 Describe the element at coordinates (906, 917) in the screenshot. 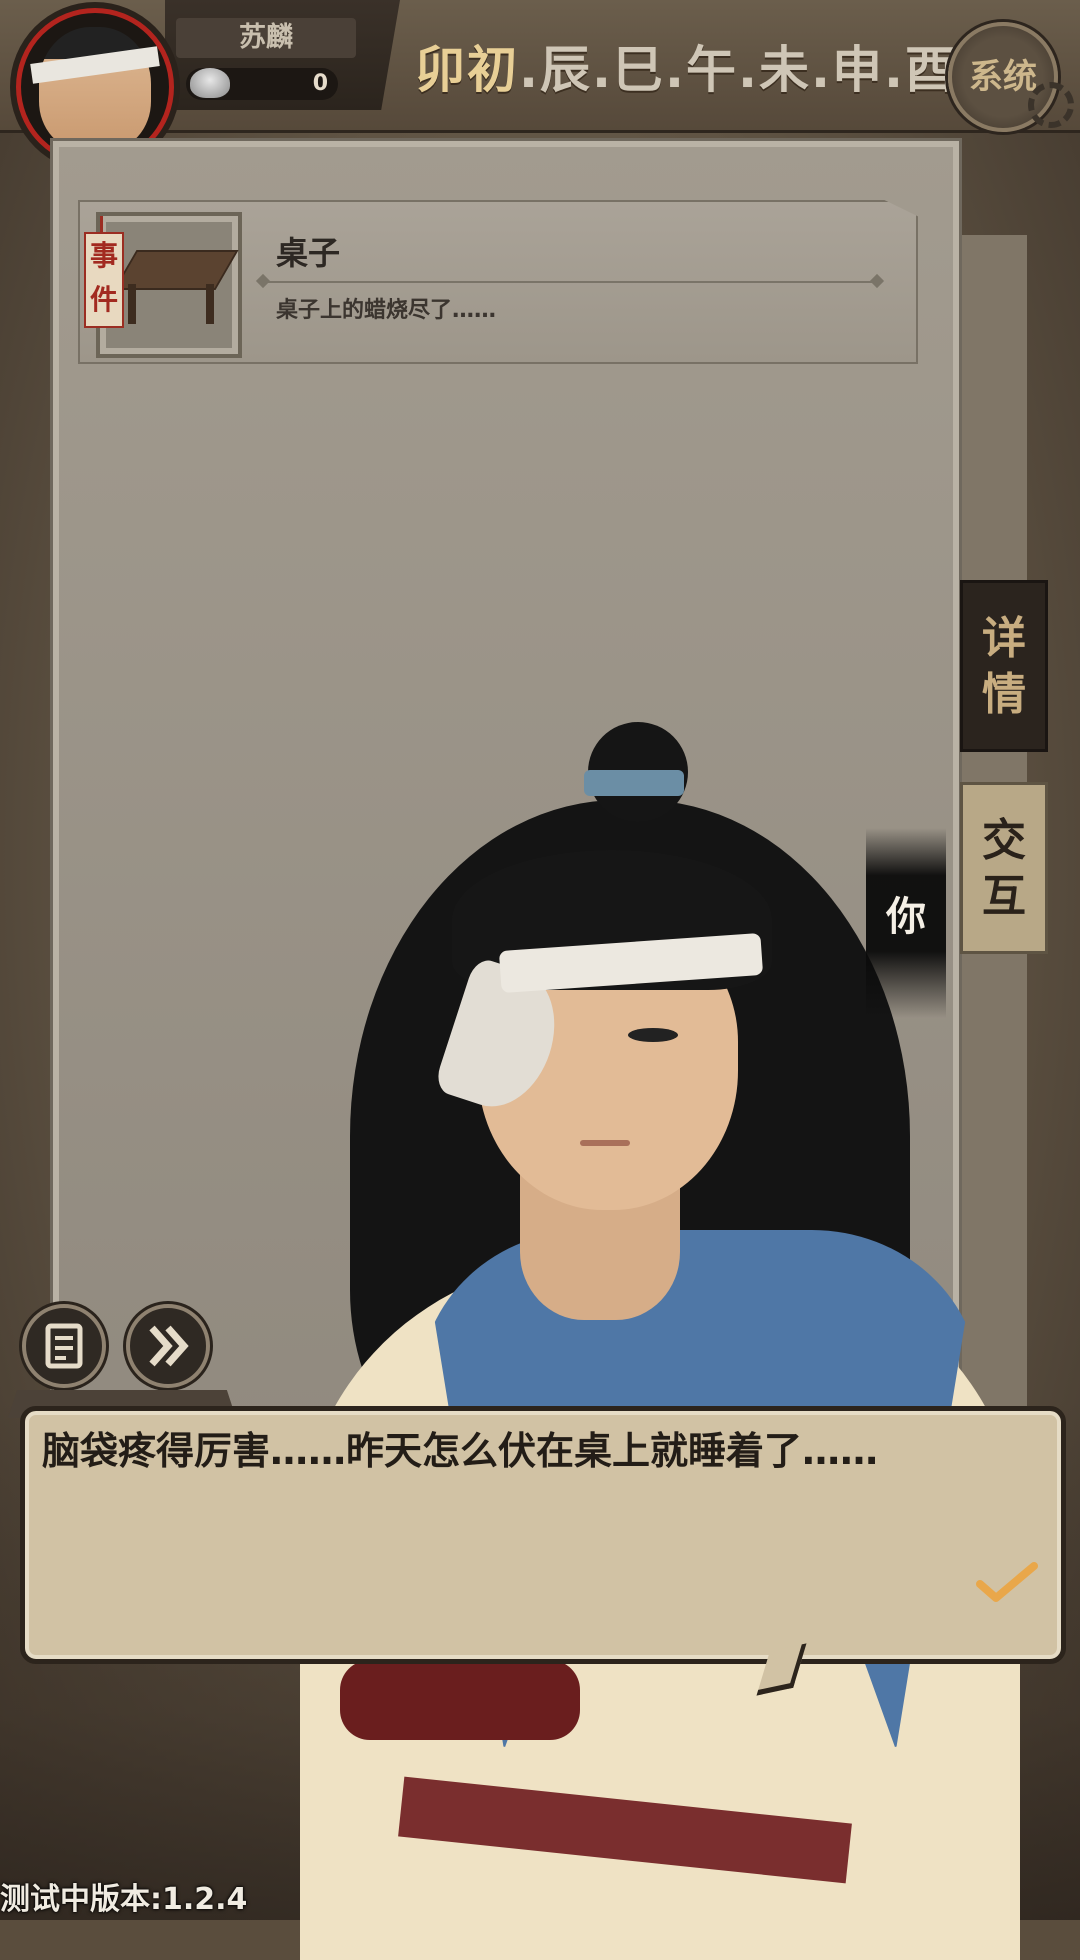

I see `speaker-label: 你` at that location.